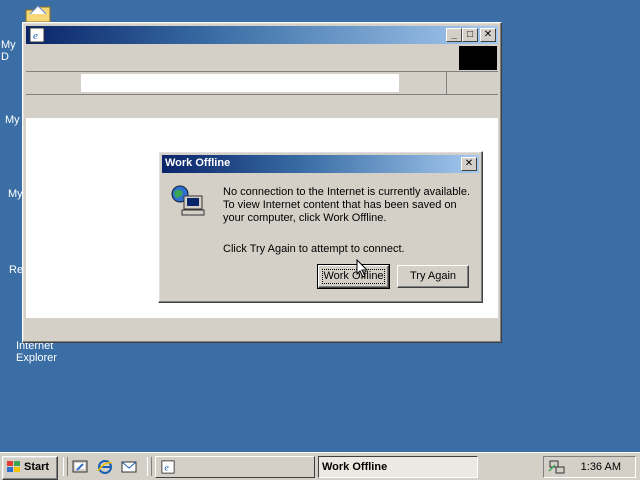  Describe the element at coordinates (262, 58) in the screenshot. I see `menu-bar` at that location.